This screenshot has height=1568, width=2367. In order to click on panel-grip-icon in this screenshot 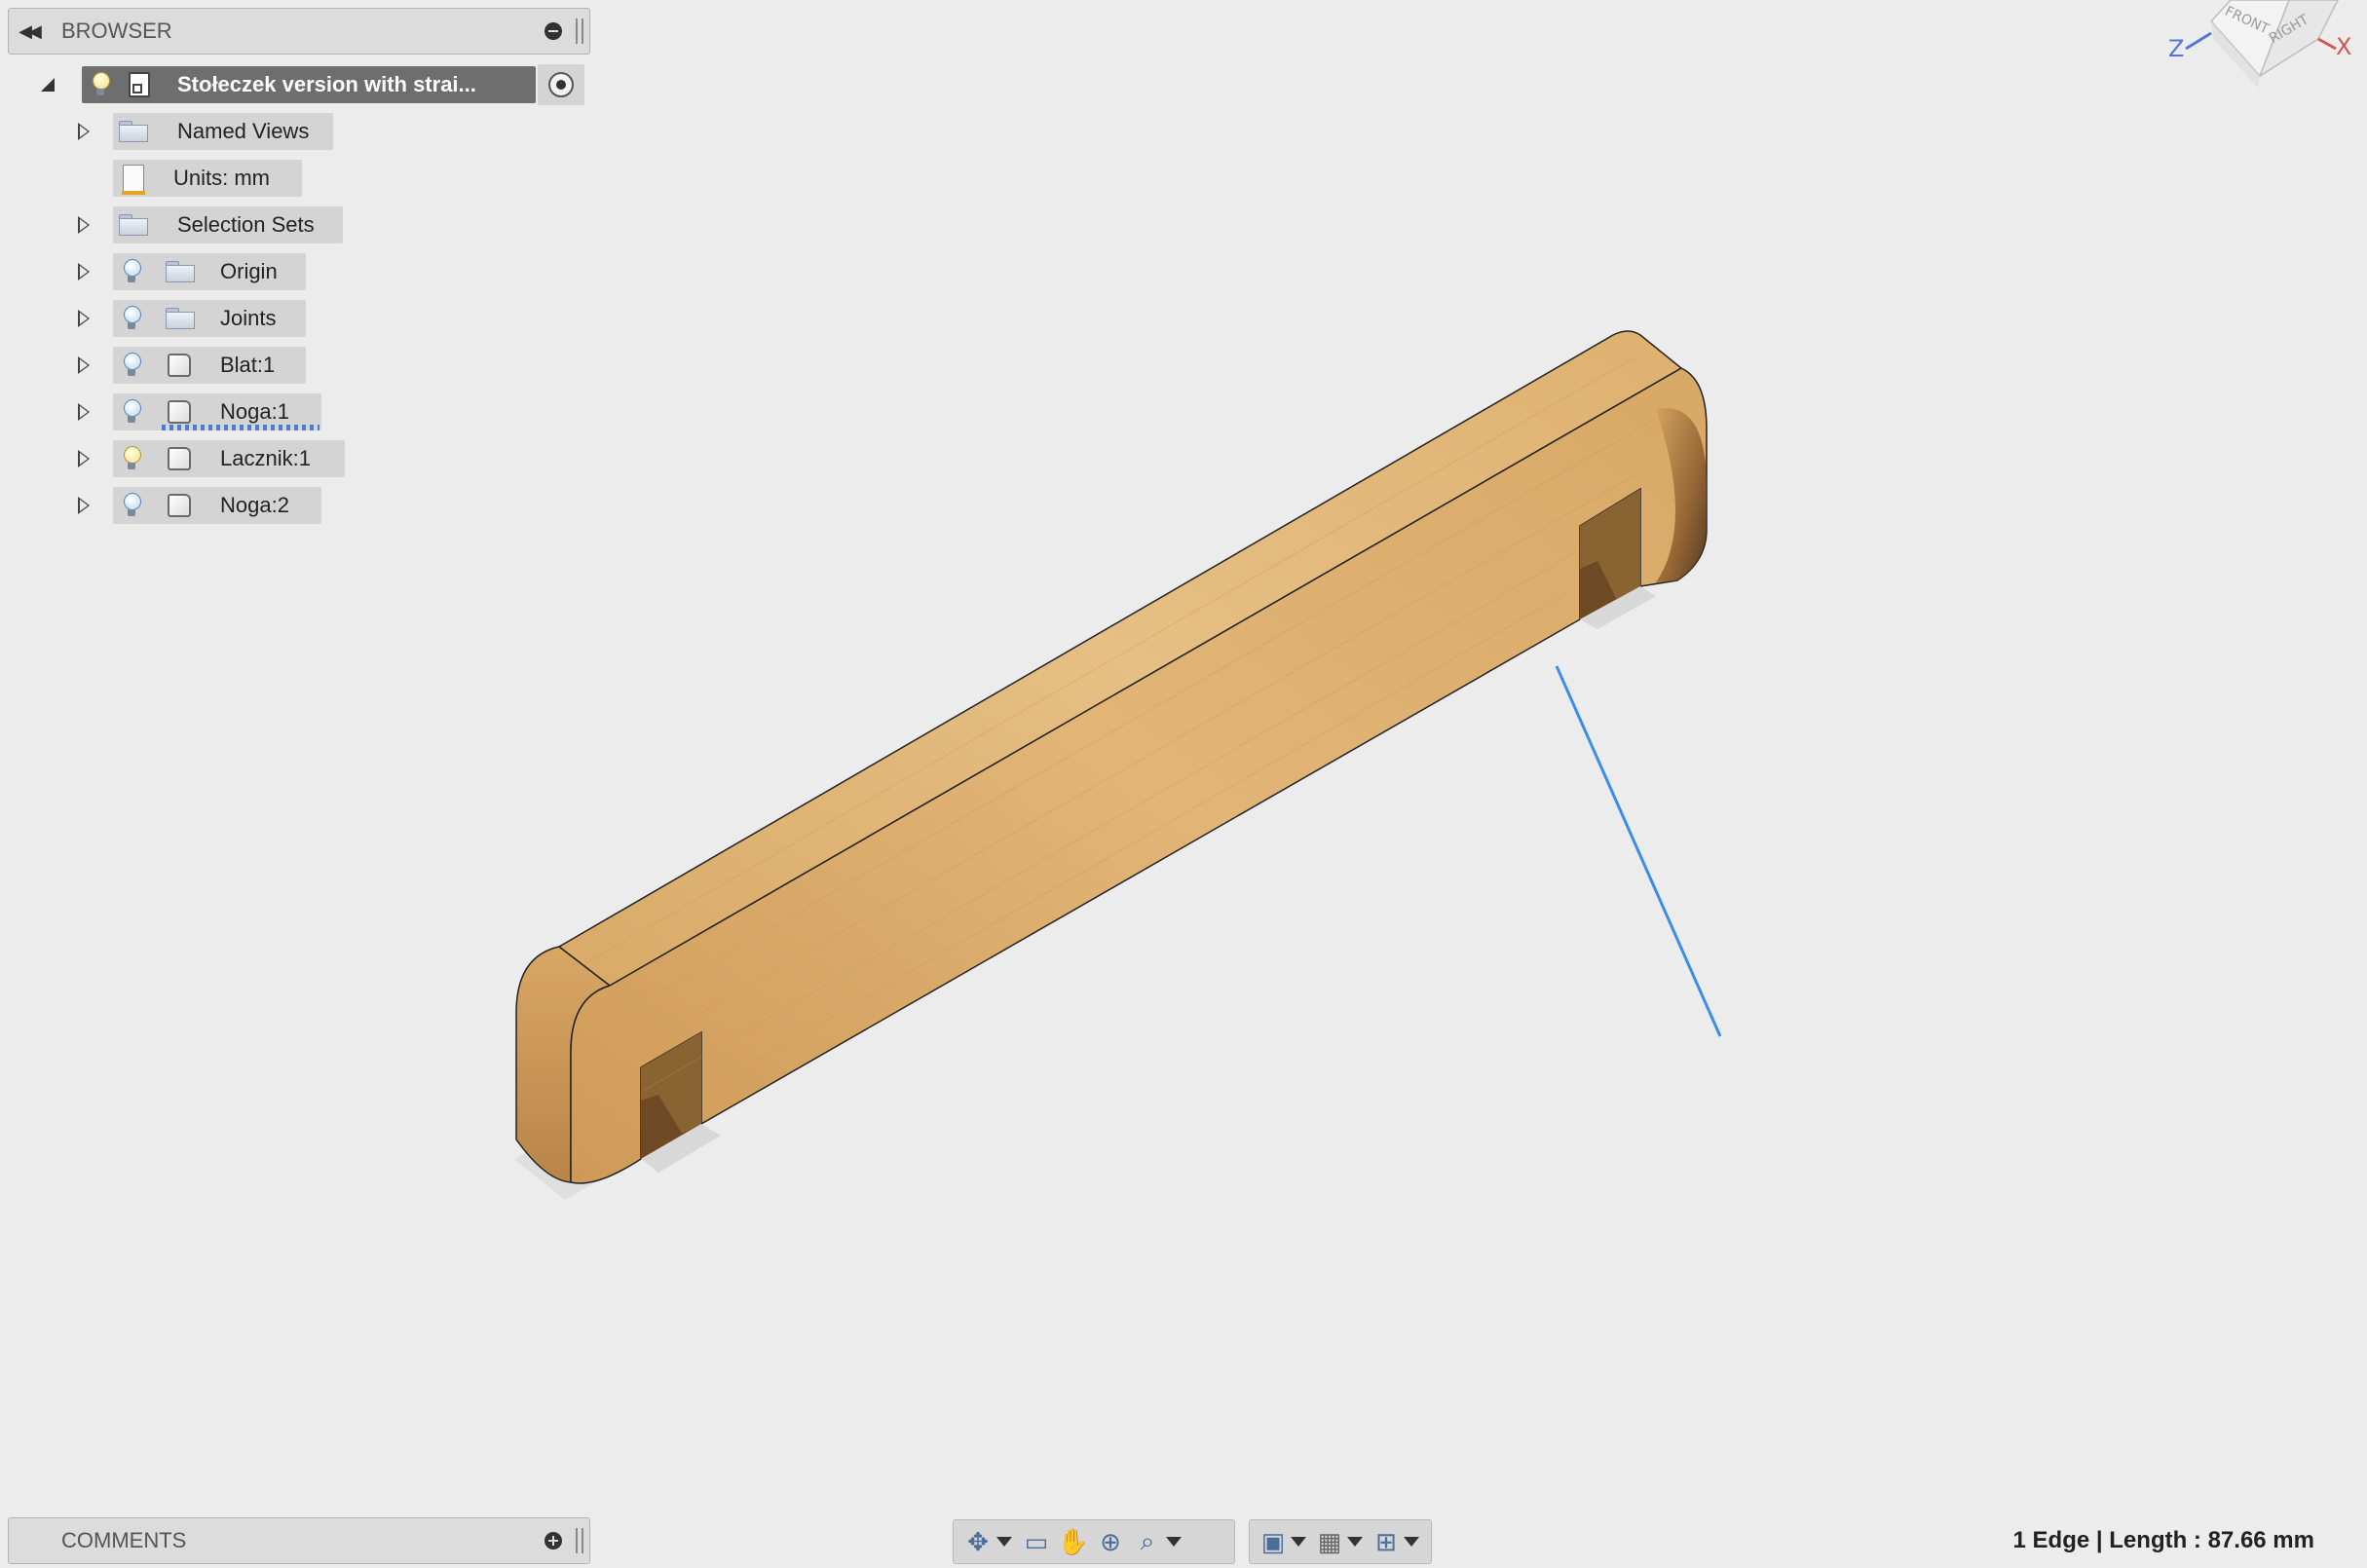, I will do `click(579, 1540)`.